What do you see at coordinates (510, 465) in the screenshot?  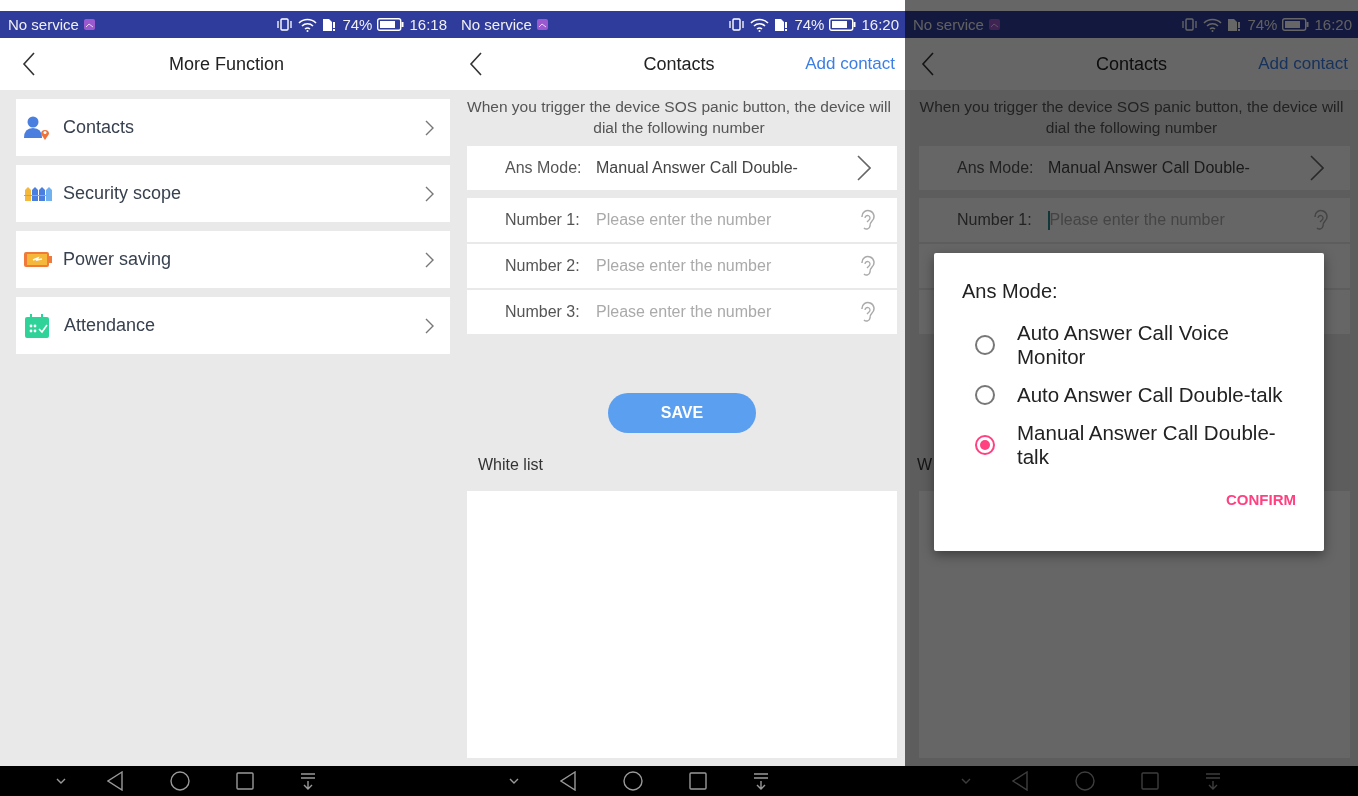 I see `list-title: White list` at bounding box center [510, 465].